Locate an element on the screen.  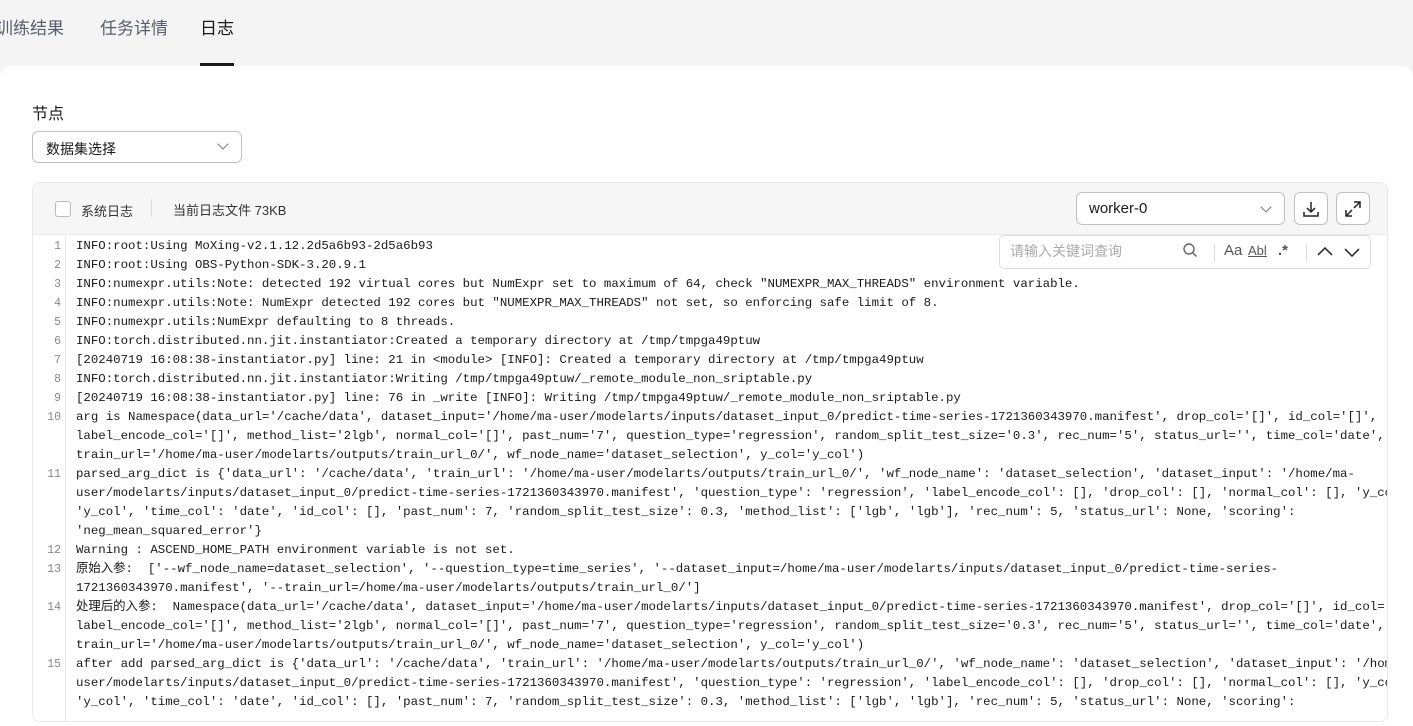
chevron-up-icon is located at coordinates (1325, 251).